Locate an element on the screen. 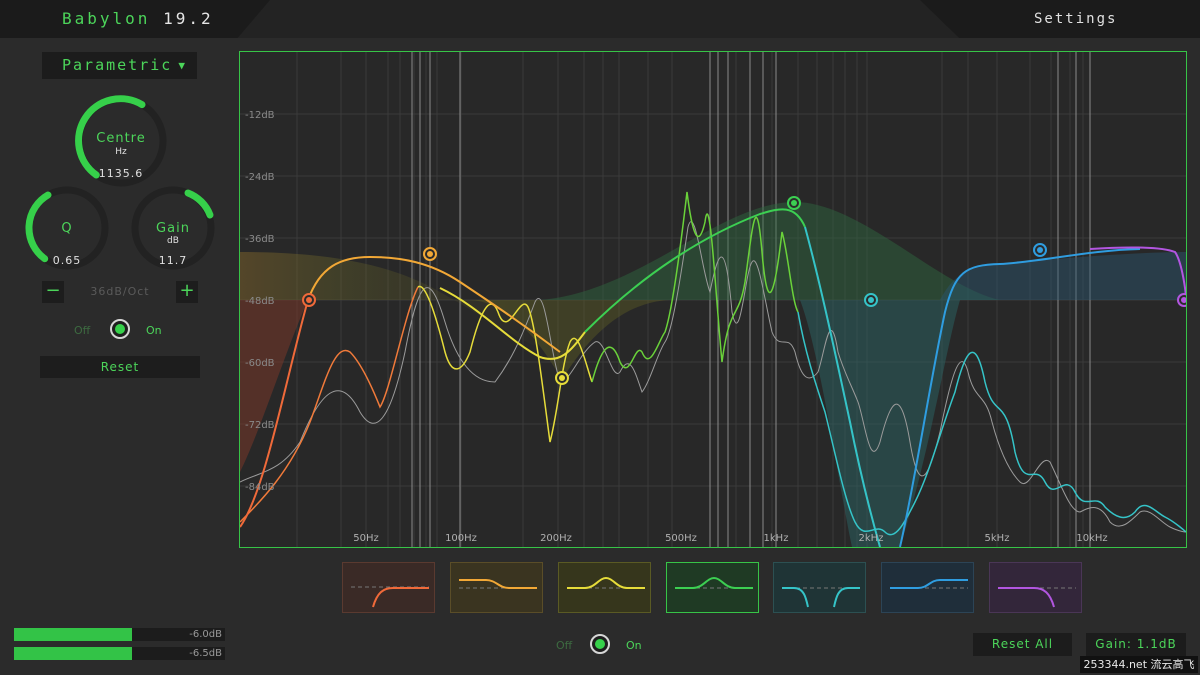  gain-value: 11.7 is located at coordinates (173, 260).